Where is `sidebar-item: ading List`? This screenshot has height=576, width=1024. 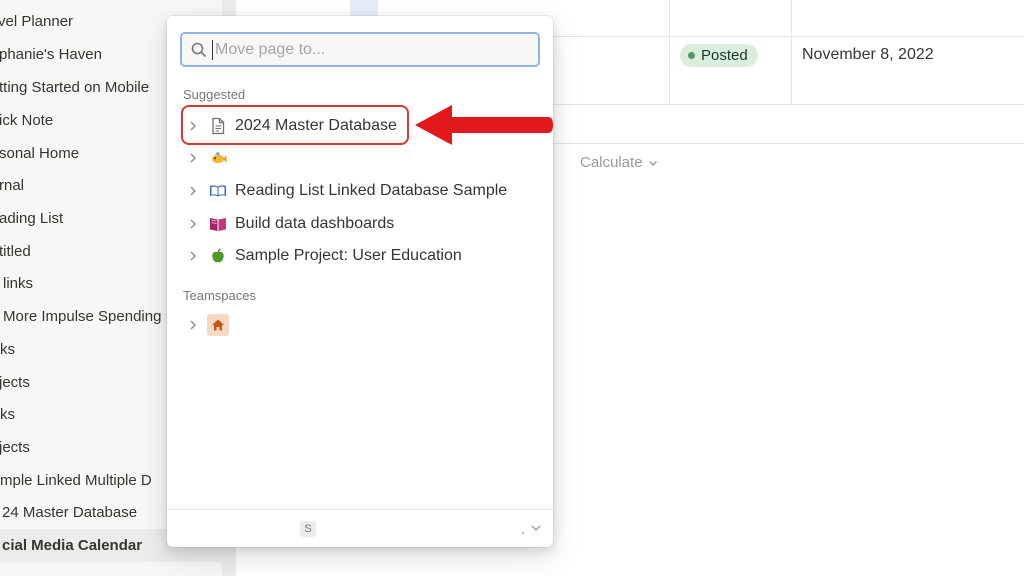 sidebar-item: ading List is located at coordinates (31, 218).